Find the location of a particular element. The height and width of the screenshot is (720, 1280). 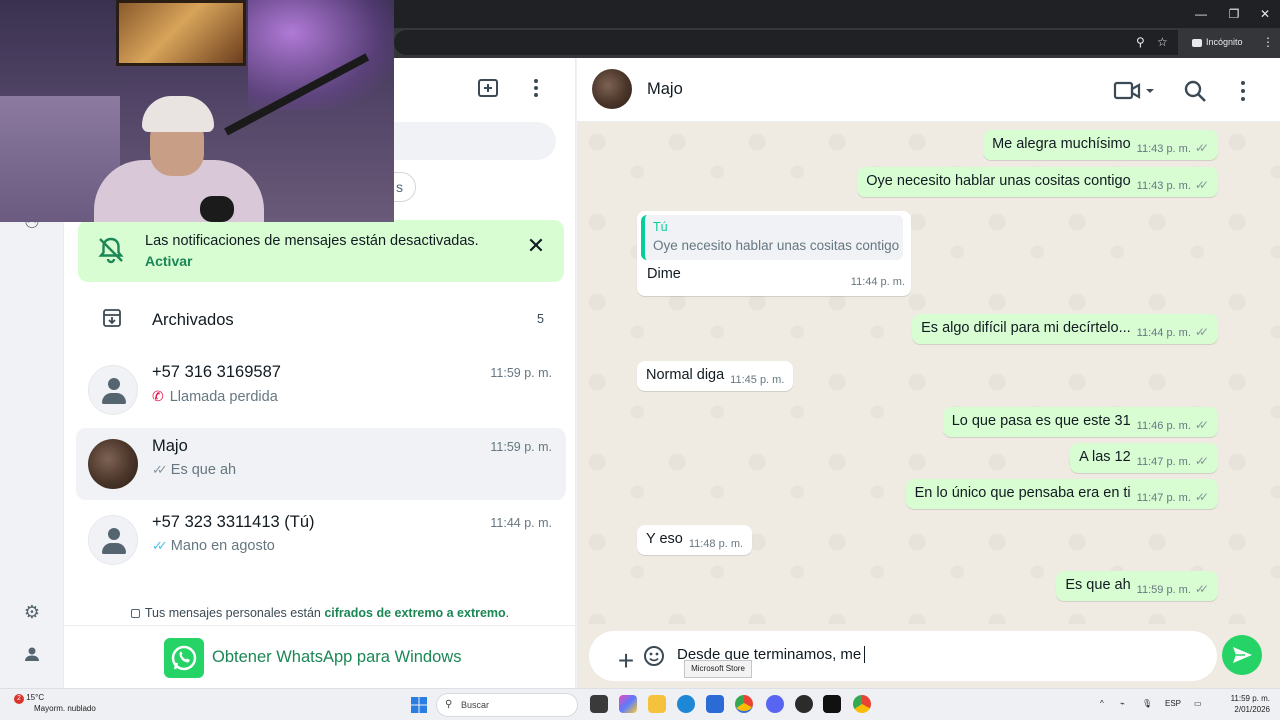

kebab-menu-icon is located at coordinates (536, 88).